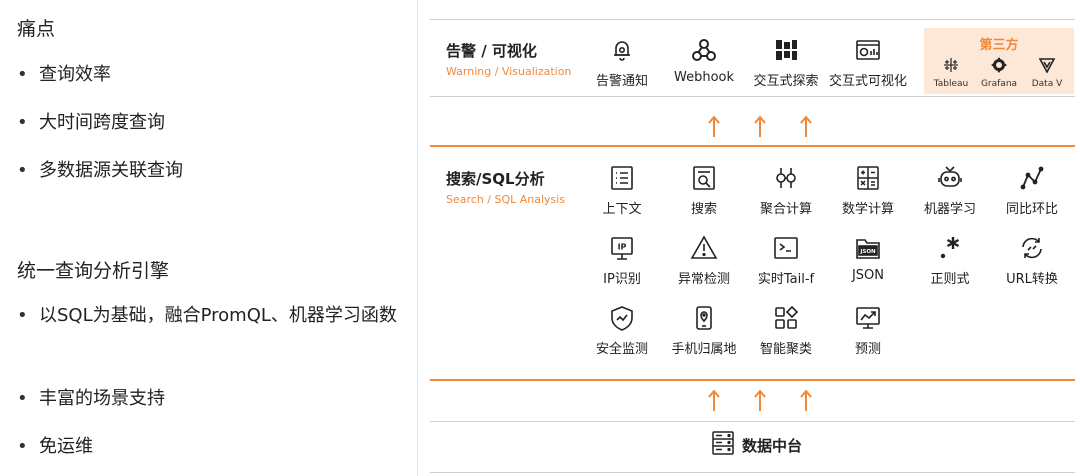 Image resolution: width=1080 pixels, height=476 pixels. What do you see at coordinates (36, 29) in the screenshot?
I see `pain-points-heading: 痛点` at bounding box center [36, 29].